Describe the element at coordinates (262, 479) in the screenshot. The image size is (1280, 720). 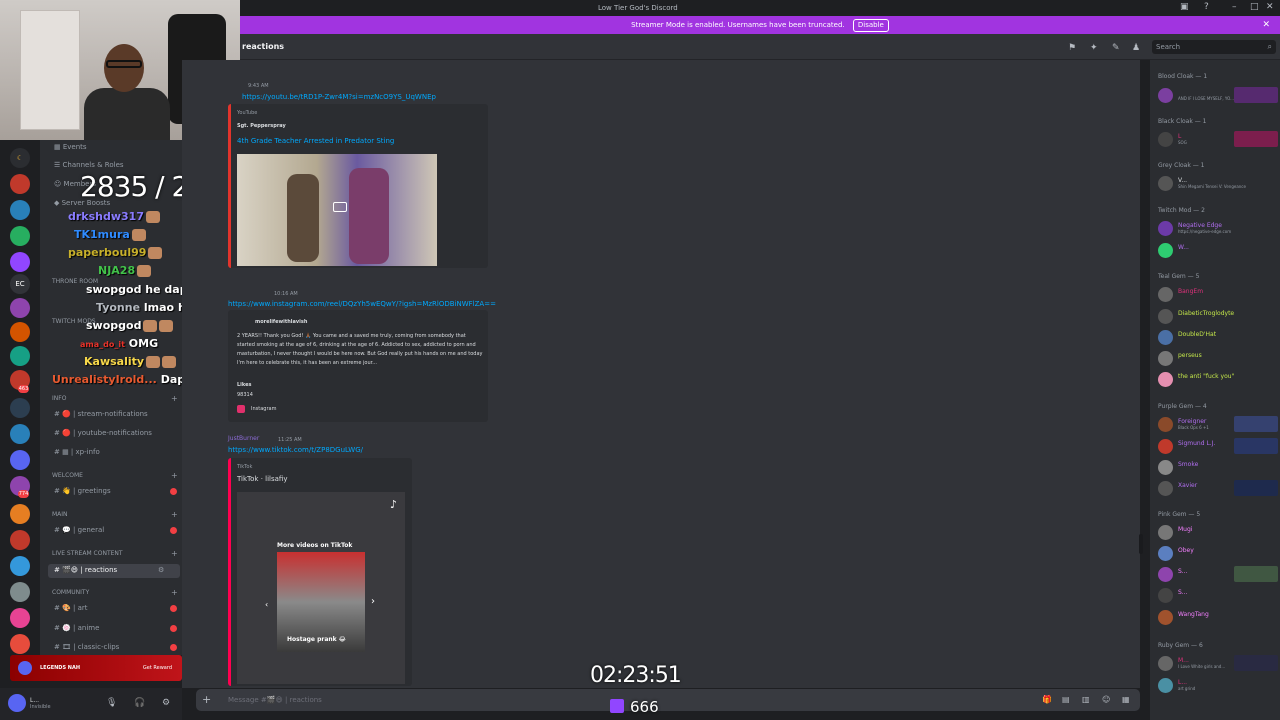
I see `embed-title: TikTok · lilsafiy` at that location.